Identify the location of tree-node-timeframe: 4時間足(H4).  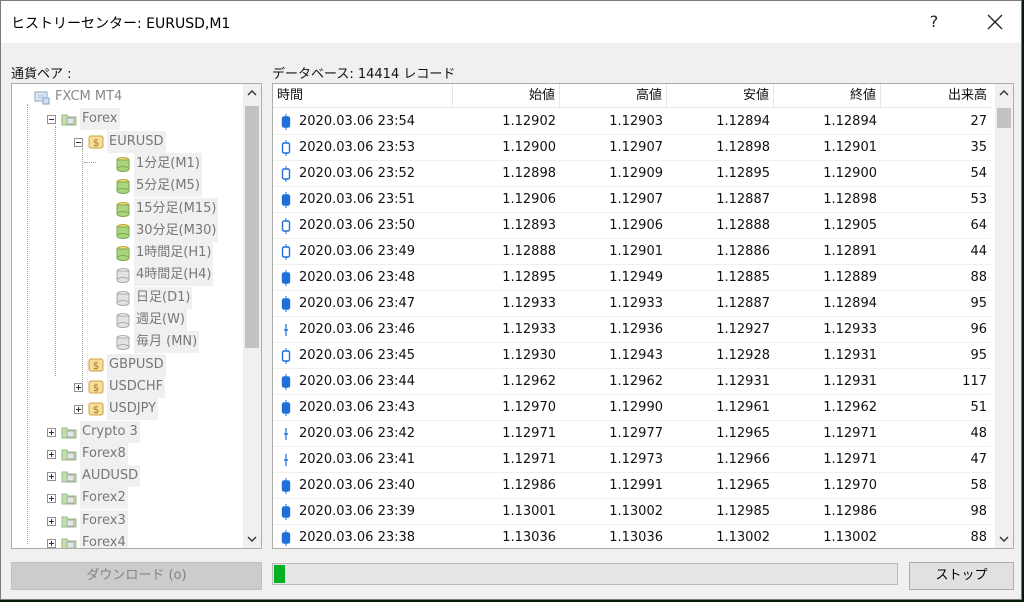
(127, 275).